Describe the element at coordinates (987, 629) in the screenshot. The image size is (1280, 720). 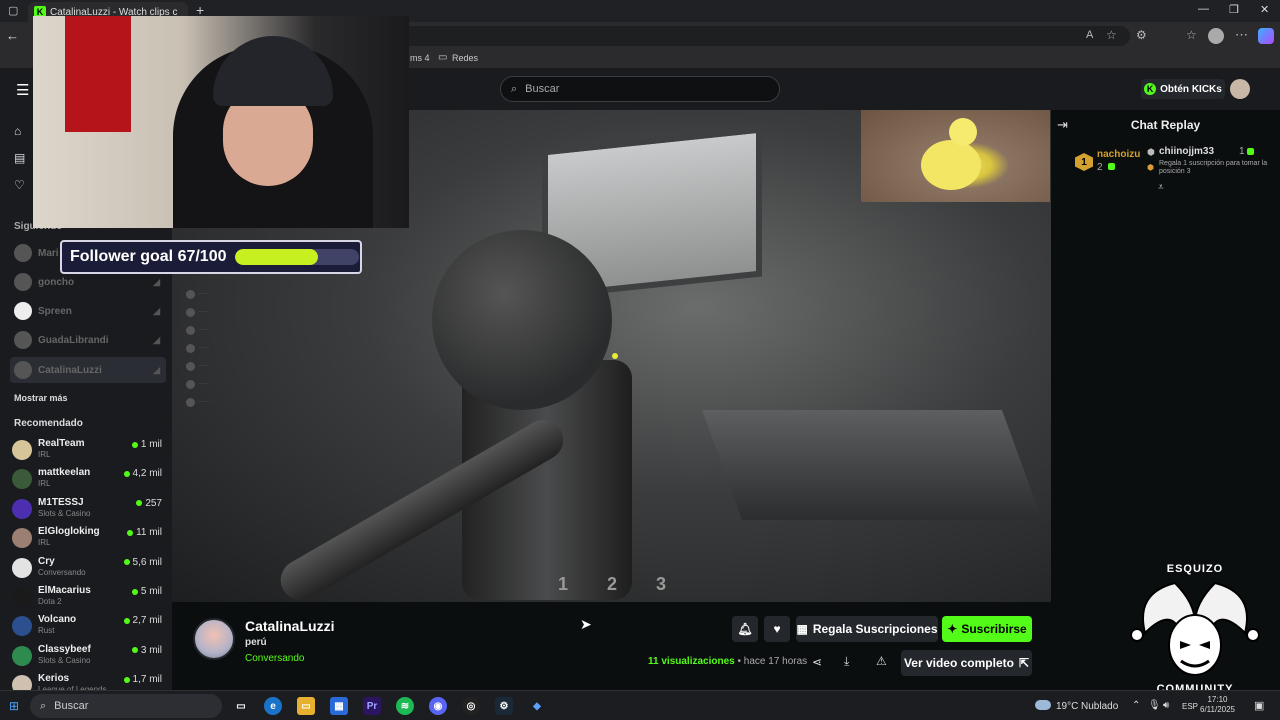
I see `subscribe-button: ✦ Suscribirse` at that location.